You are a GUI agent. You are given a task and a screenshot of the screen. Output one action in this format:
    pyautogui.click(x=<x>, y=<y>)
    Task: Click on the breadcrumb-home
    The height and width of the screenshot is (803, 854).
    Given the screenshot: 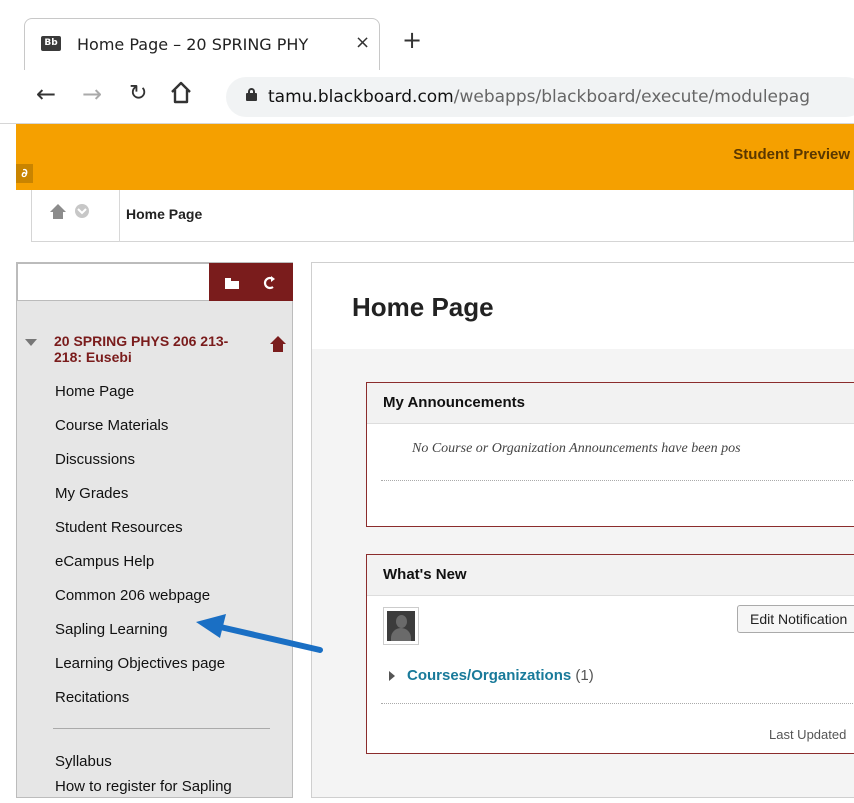 What is the action you would take?
    pyautogui.click(x=83, y=216)
    